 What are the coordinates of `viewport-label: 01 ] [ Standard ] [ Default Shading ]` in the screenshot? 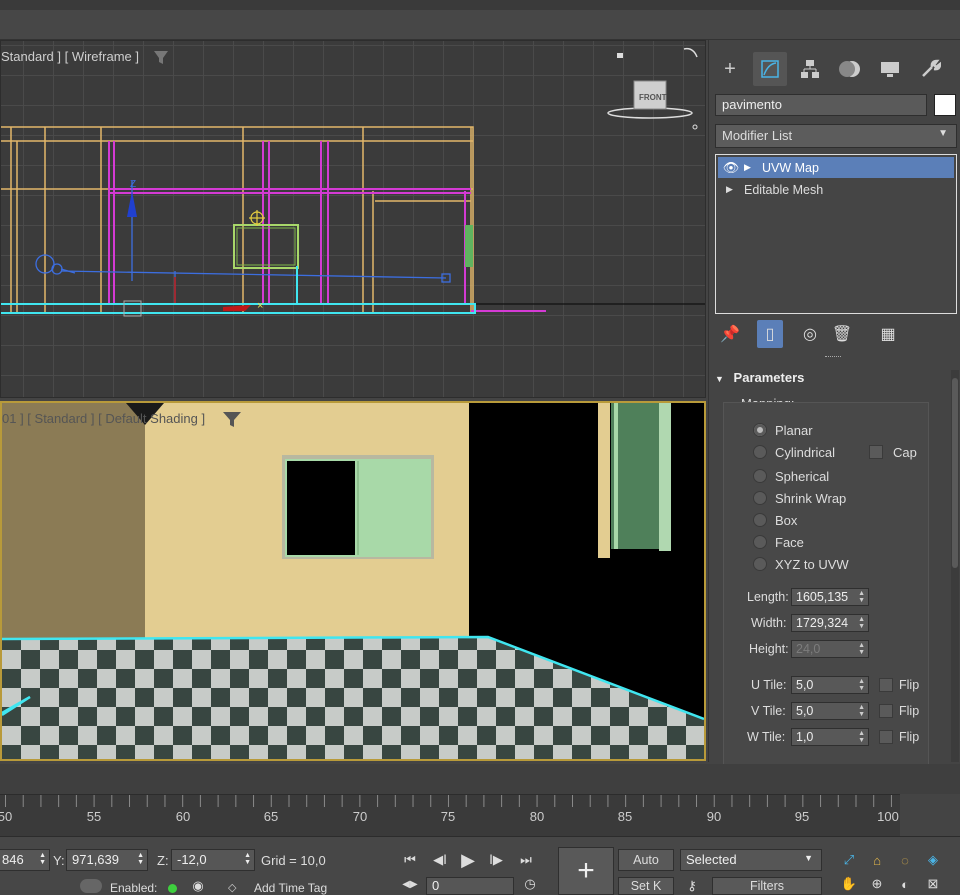 It's located at (103, 418).